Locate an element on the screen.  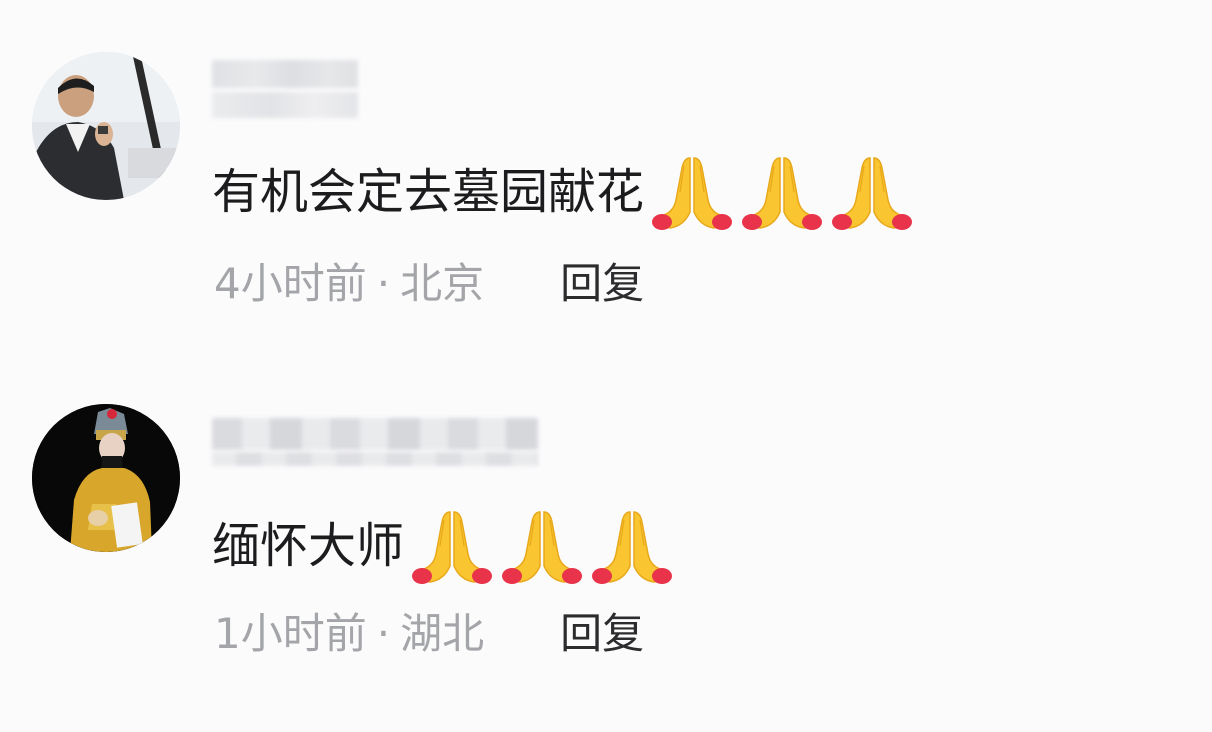
comment-meta: 4小时前 · 北京 回复 is located at coordinates (429, 284).